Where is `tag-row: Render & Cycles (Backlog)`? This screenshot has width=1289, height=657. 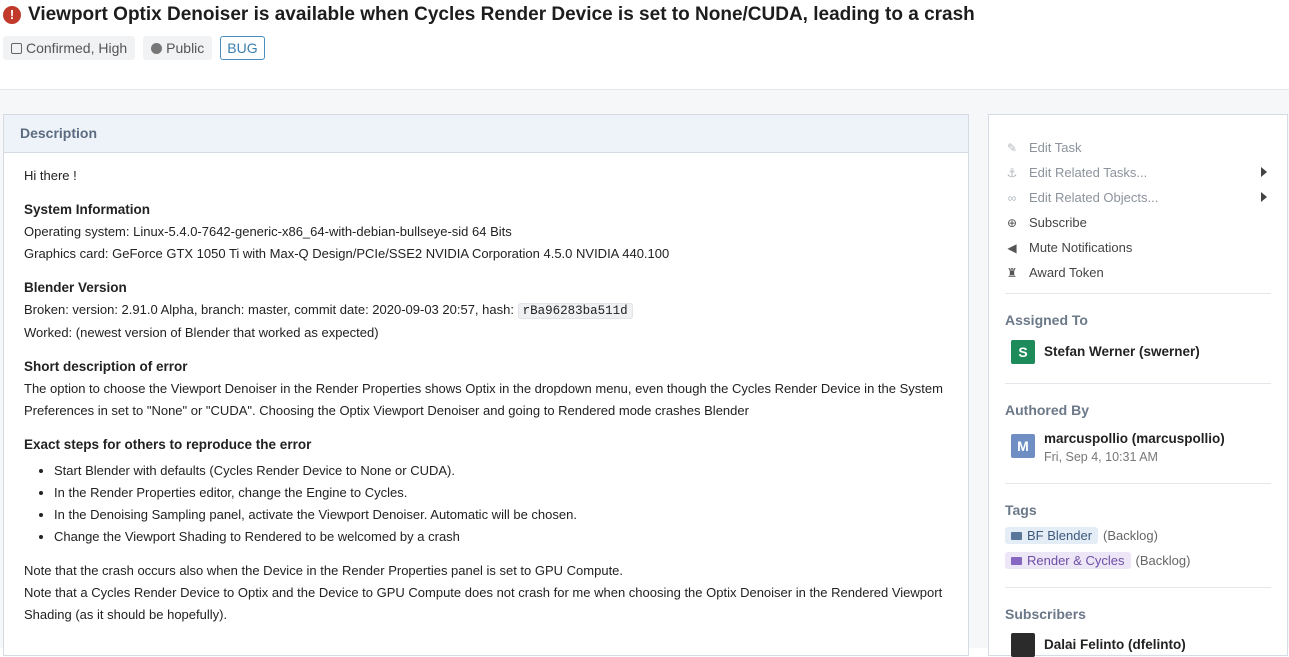
tag-row: Render & Cycles (Backlog) is located at coordinates (1097, 560).